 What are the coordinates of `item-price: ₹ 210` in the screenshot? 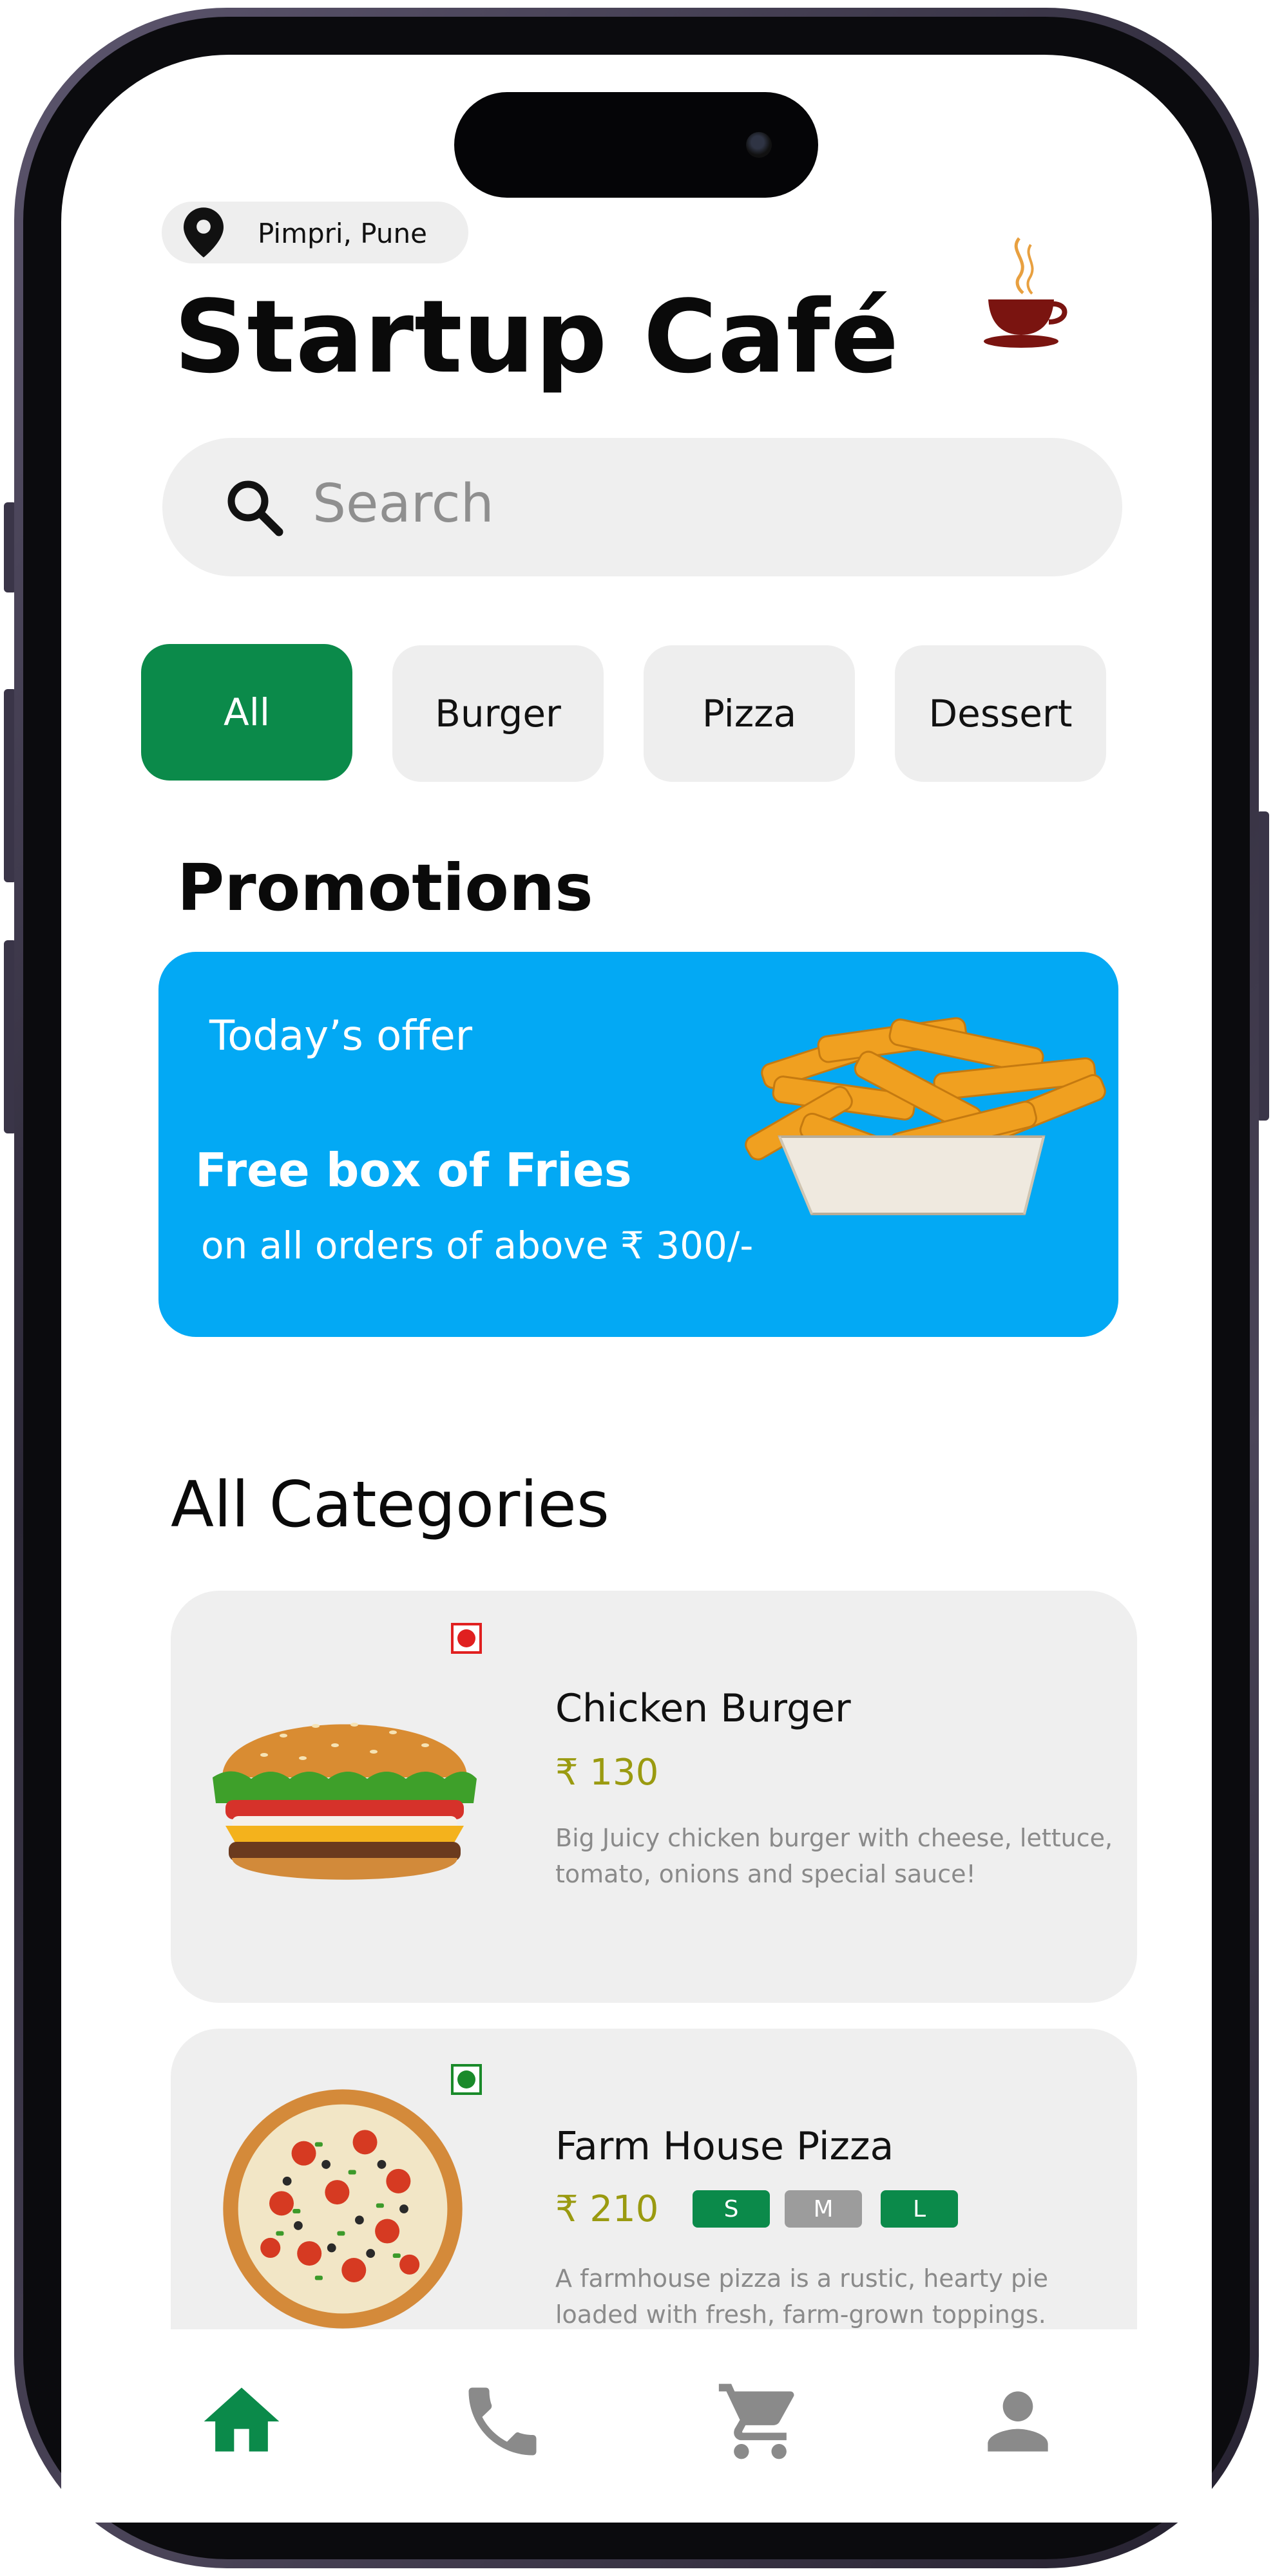 It's located at (607, 2209).